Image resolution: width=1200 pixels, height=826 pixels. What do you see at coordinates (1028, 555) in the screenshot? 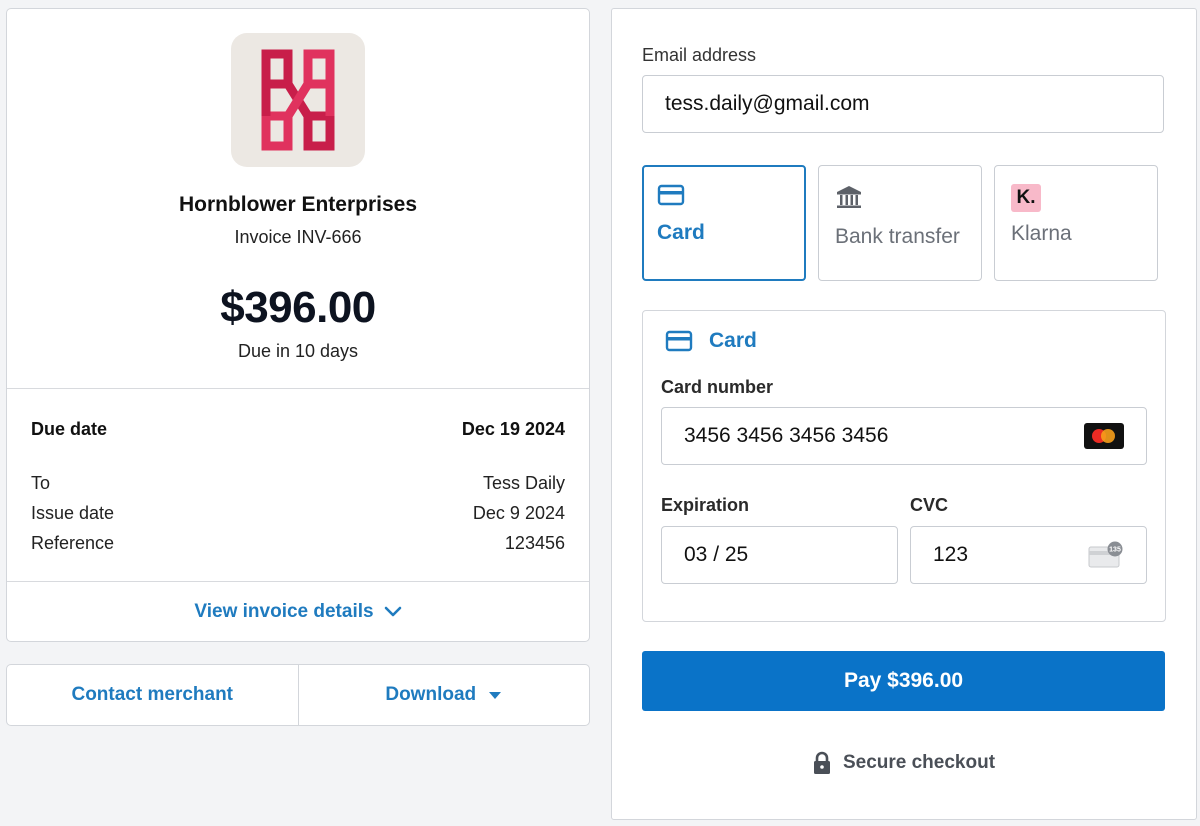
I see `cvc-field: 123 135` at bounding box center [1028, 555].